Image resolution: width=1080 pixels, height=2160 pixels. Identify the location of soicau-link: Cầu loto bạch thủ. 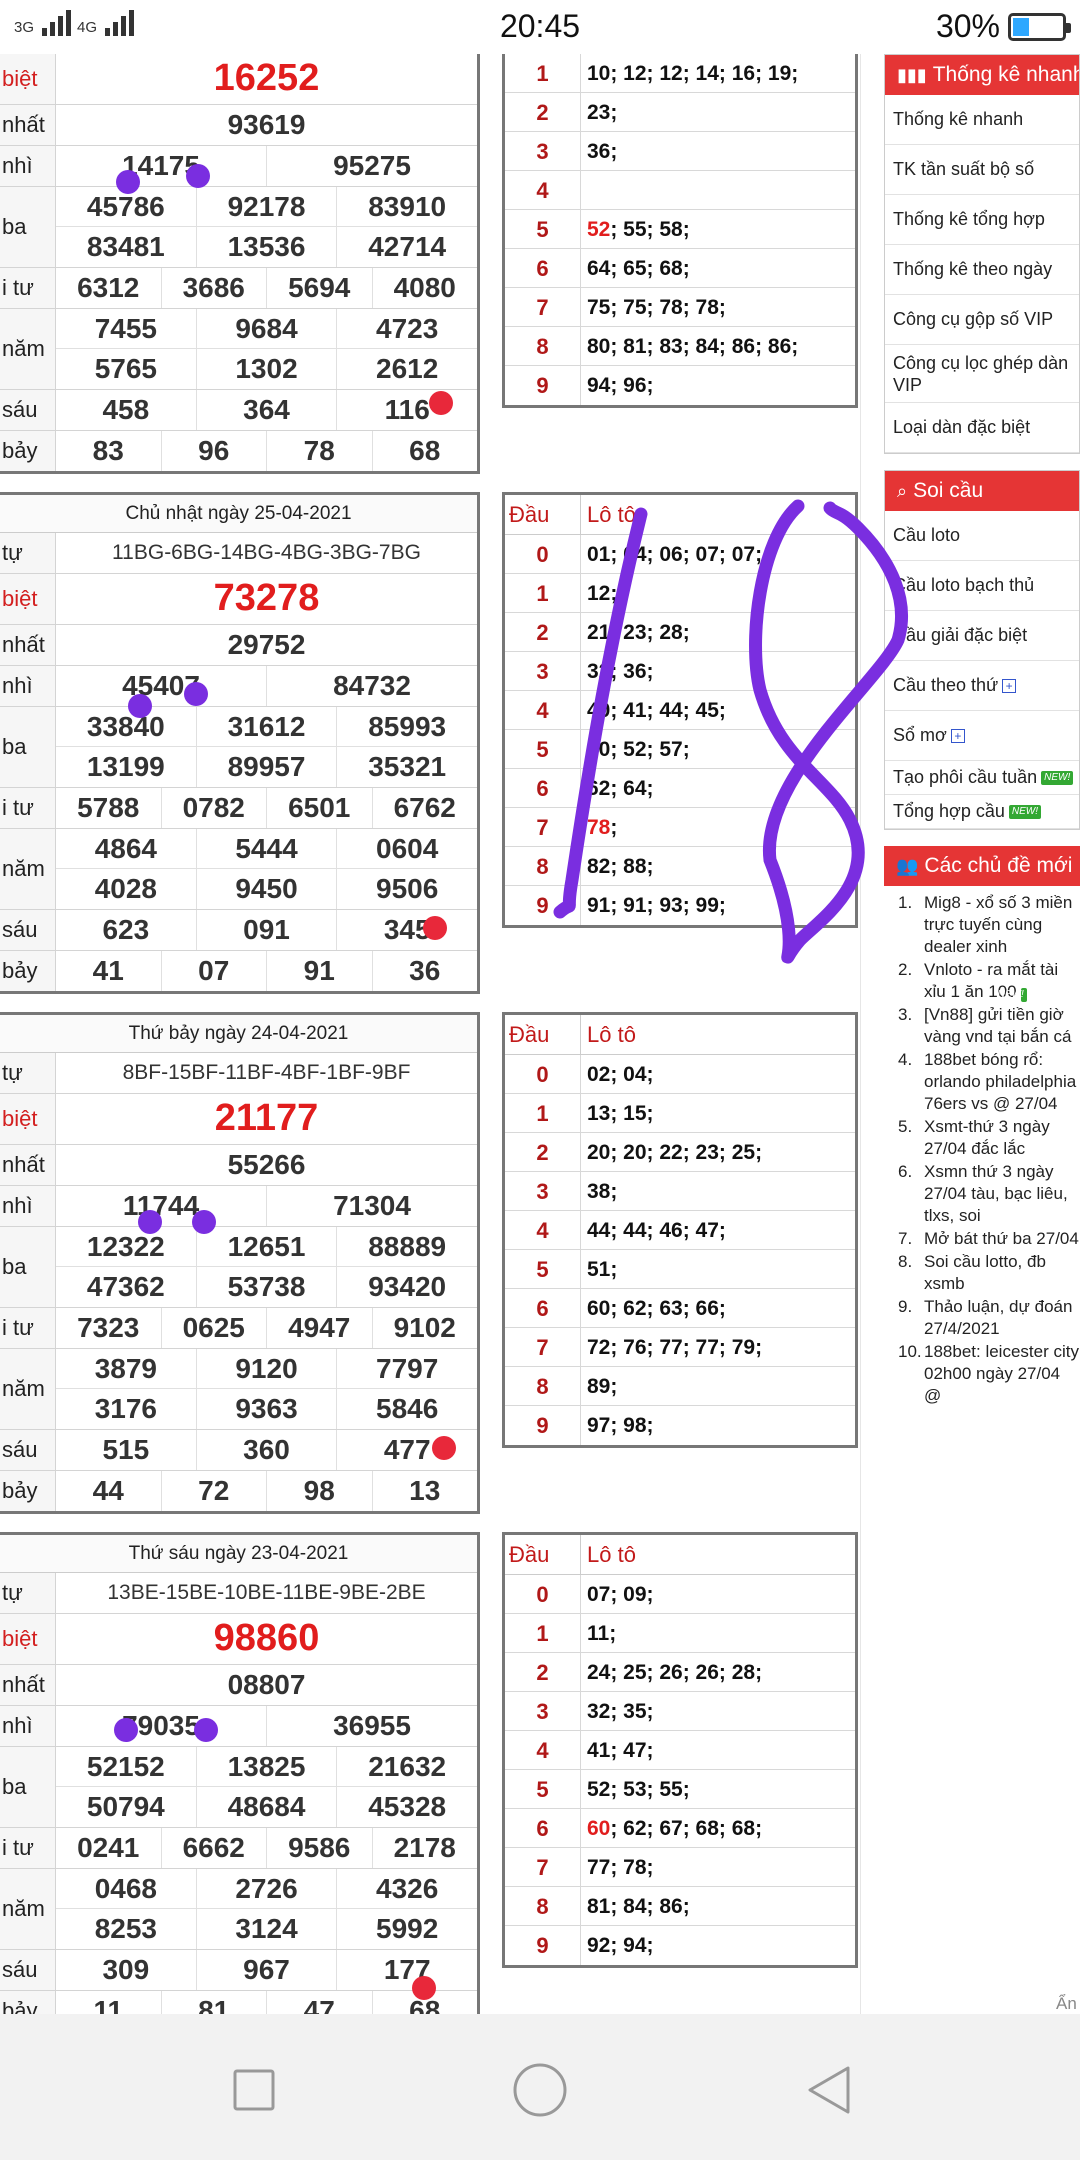
(982, 586).